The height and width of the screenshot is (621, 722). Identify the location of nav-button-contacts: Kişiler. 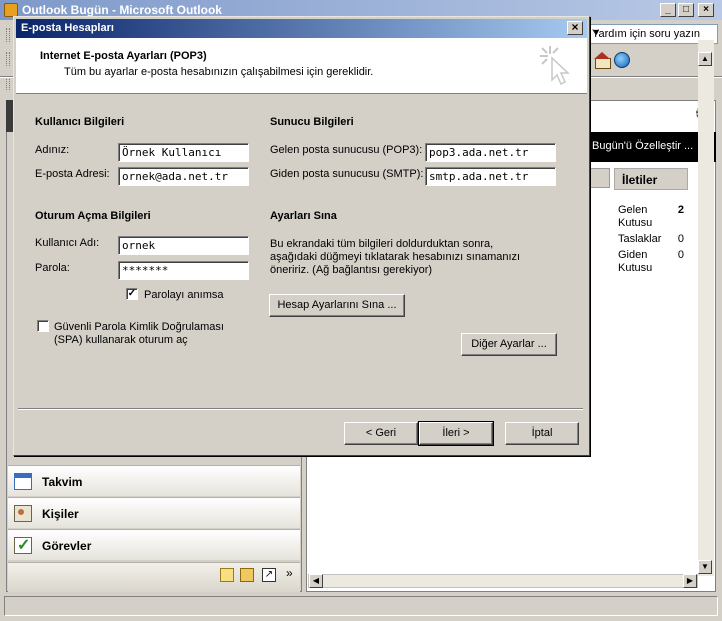
(154, 512).